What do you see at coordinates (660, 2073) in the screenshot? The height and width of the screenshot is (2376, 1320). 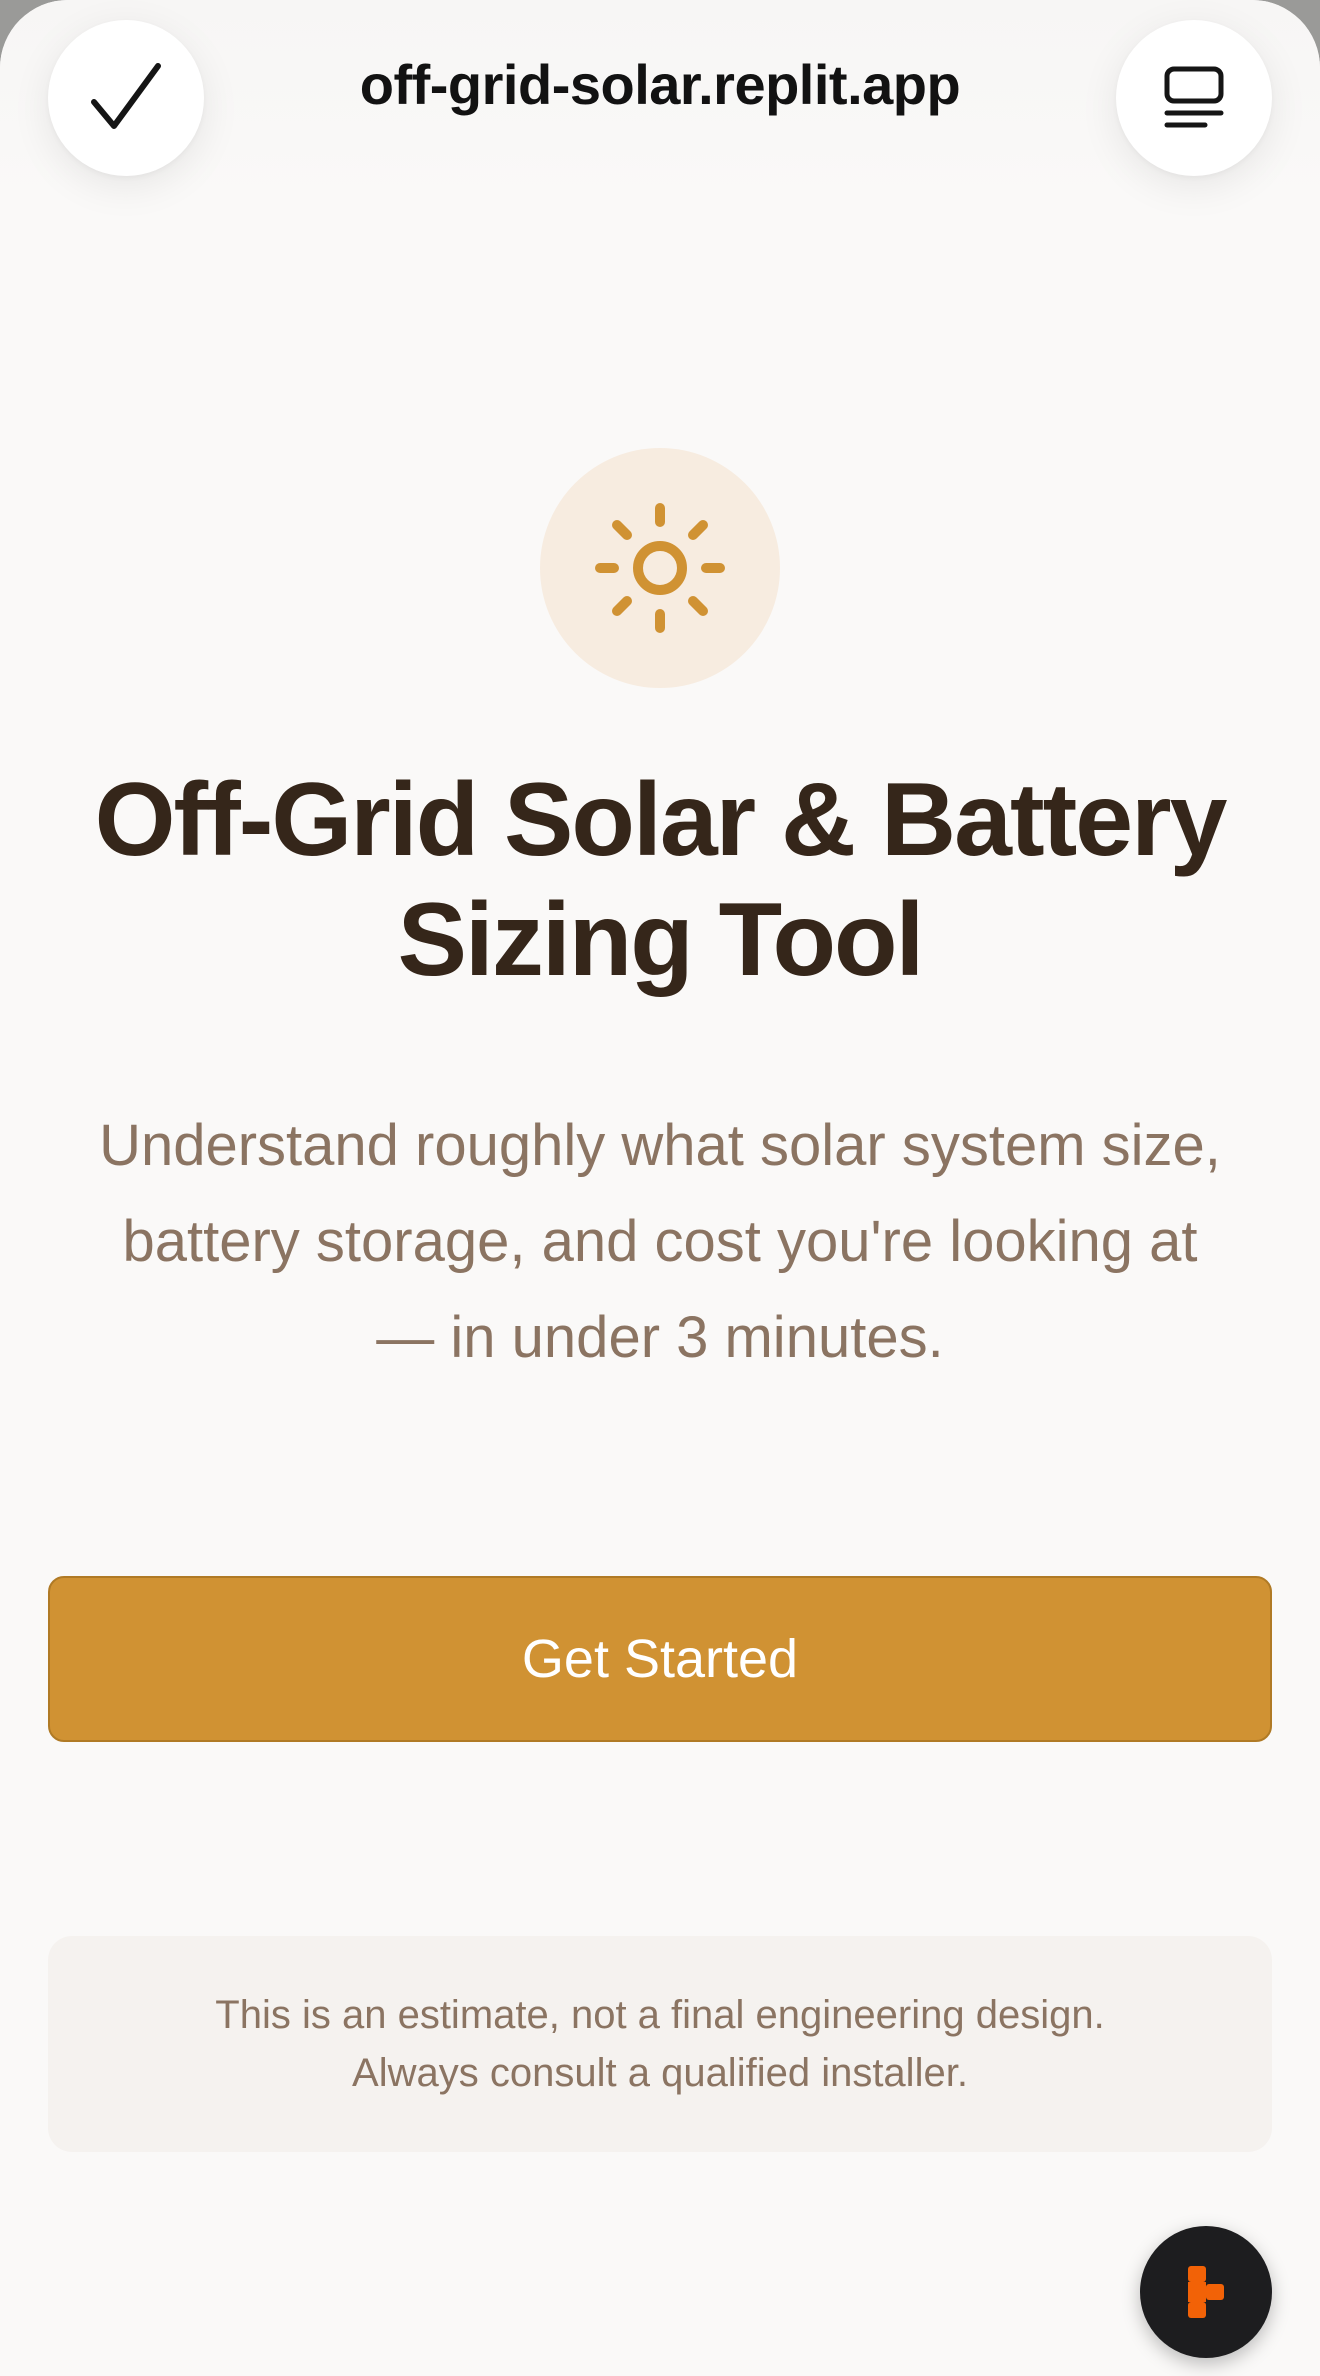 I see `disclaimer-line-2: Always consult a qualified installer.` at bounding box center [660, 2073].